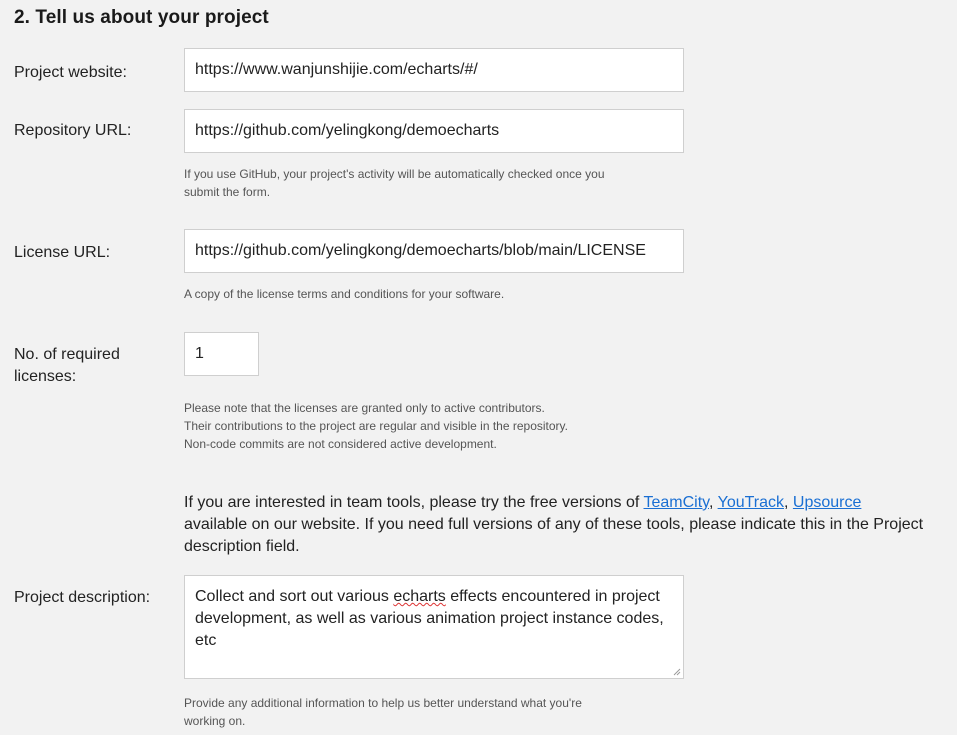 The height and width of the screenshot is (735, 957). Describe the element at coordinates (62, 252) in the screenshot. I see `license-url-label: License URL:` at that location.